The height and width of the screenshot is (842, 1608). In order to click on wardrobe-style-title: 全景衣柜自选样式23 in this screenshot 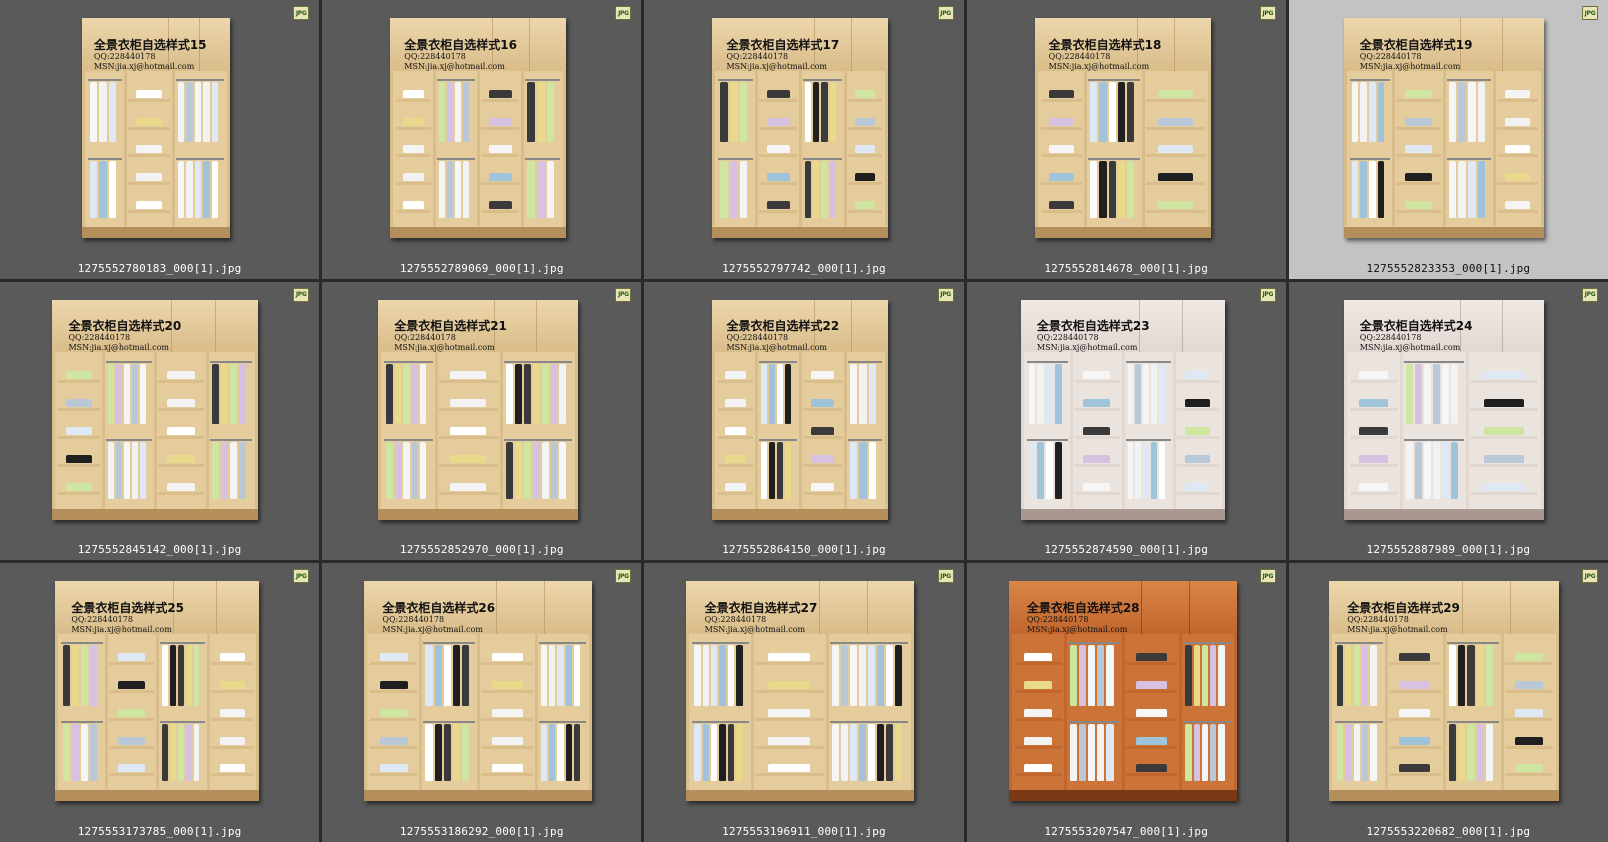, I will do `click(1093, 326)`.